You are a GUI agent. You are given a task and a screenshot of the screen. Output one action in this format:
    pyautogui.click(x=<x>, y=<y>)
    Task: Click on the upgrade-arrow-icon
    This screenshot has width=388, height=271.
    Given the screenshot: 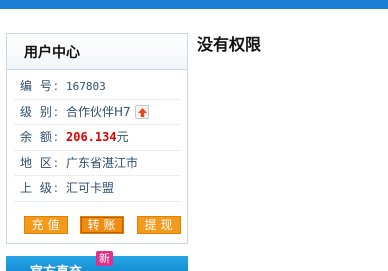 What is the action you would take?
    pyautogui.click(x=141, y=111)
    